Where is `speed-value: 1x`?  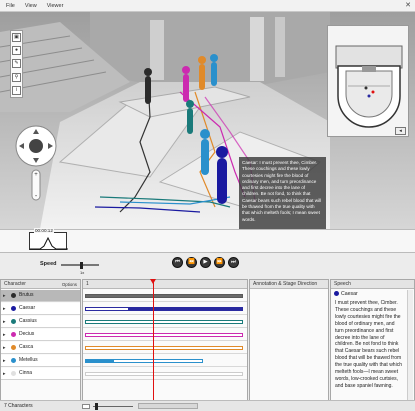 speed-value: 1x is located at coordinates (82, 272).